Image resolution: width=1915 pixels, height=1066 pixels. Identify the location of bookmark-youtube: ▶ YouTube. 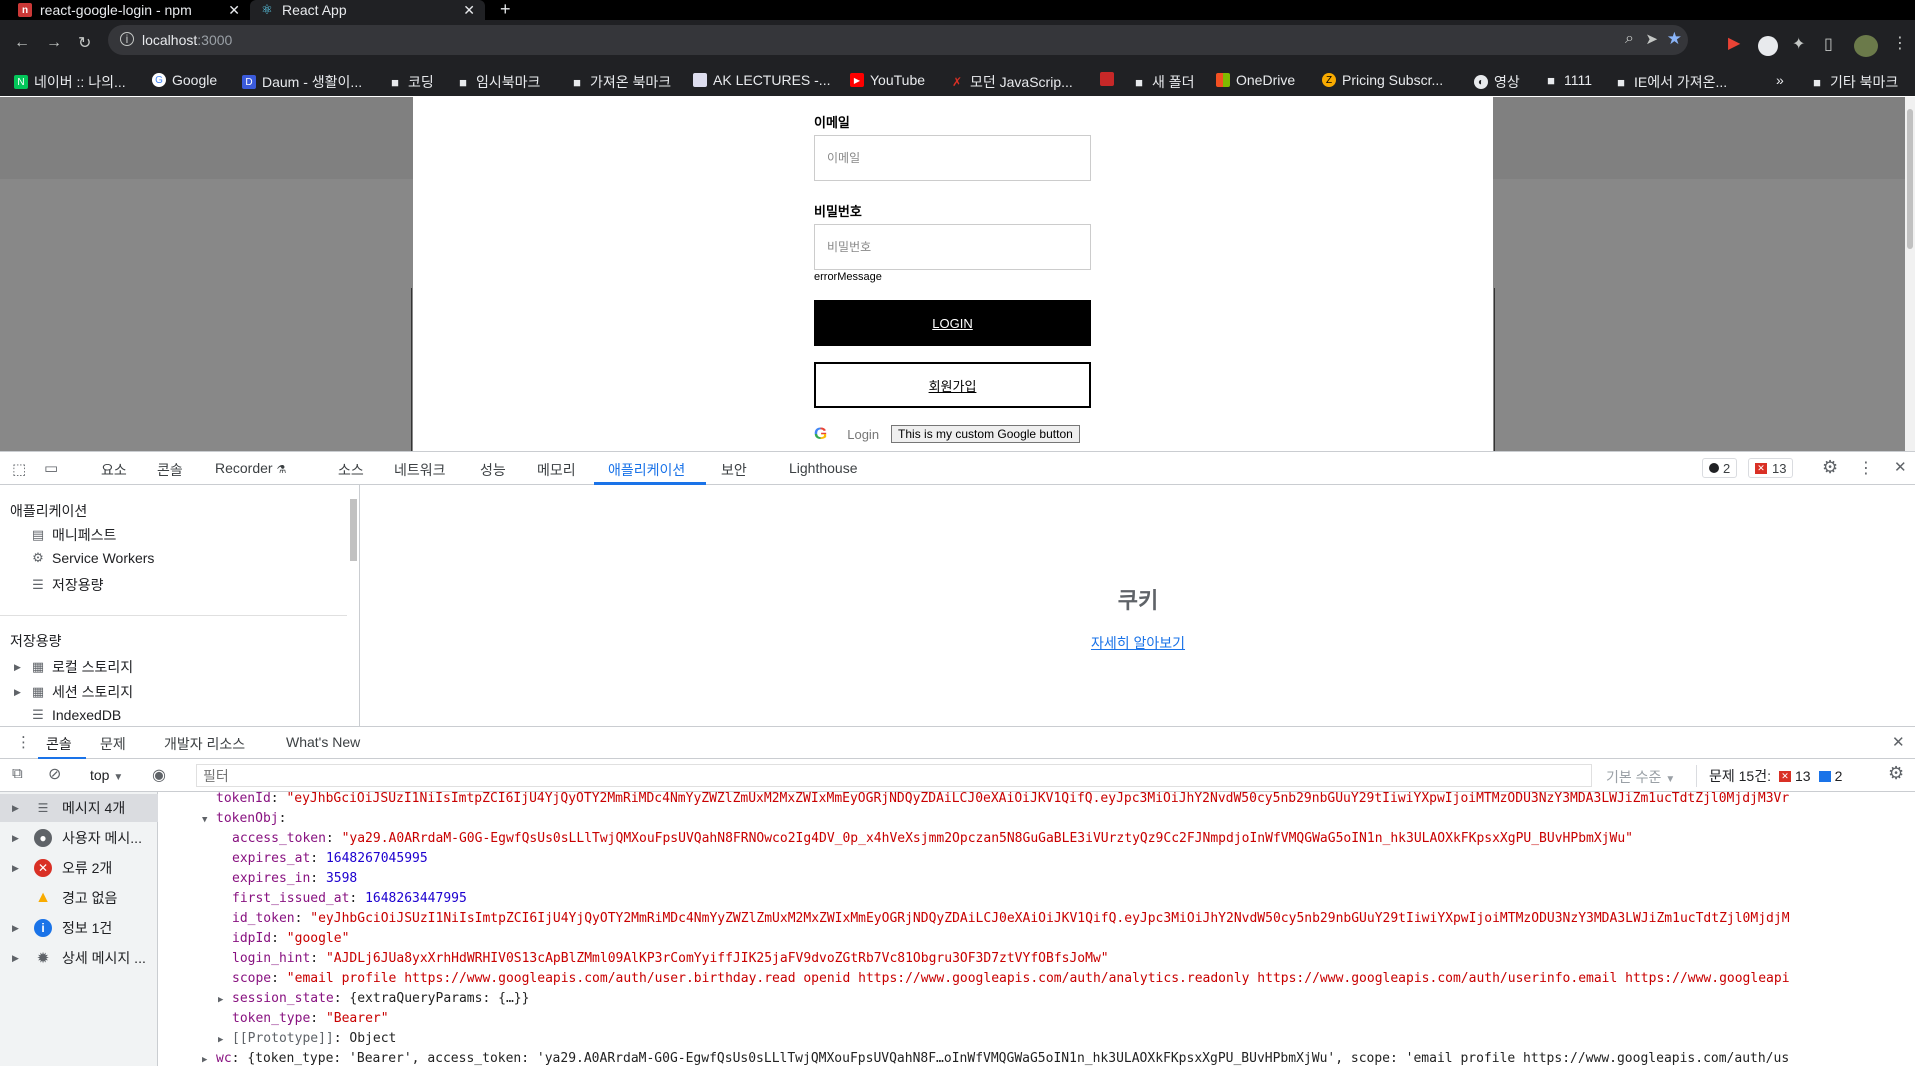
(887, 80).